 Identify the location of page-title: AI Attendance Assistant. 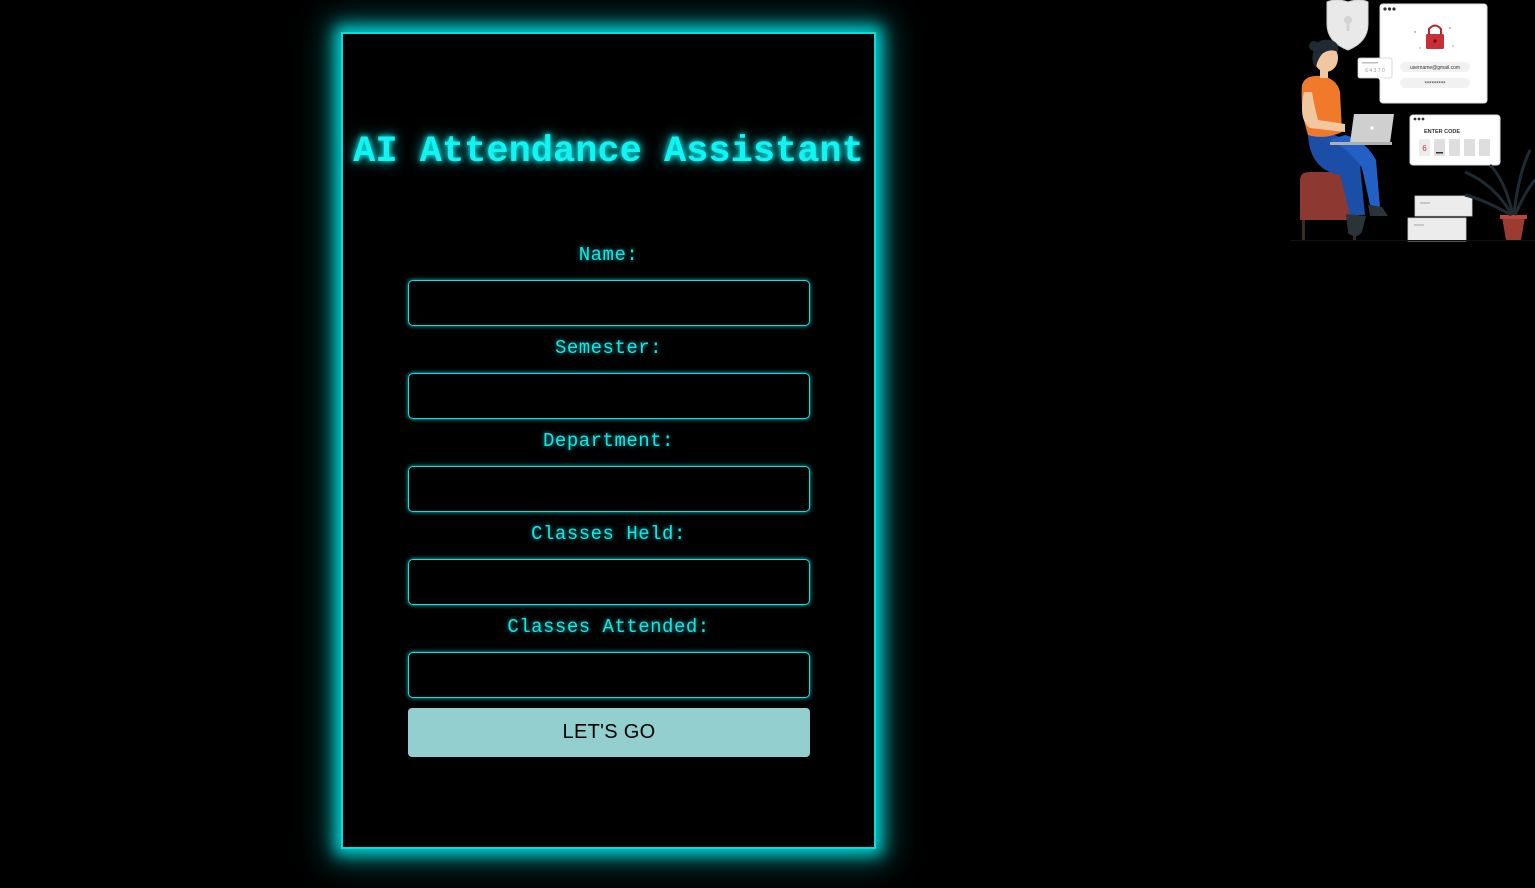
(608, 152).